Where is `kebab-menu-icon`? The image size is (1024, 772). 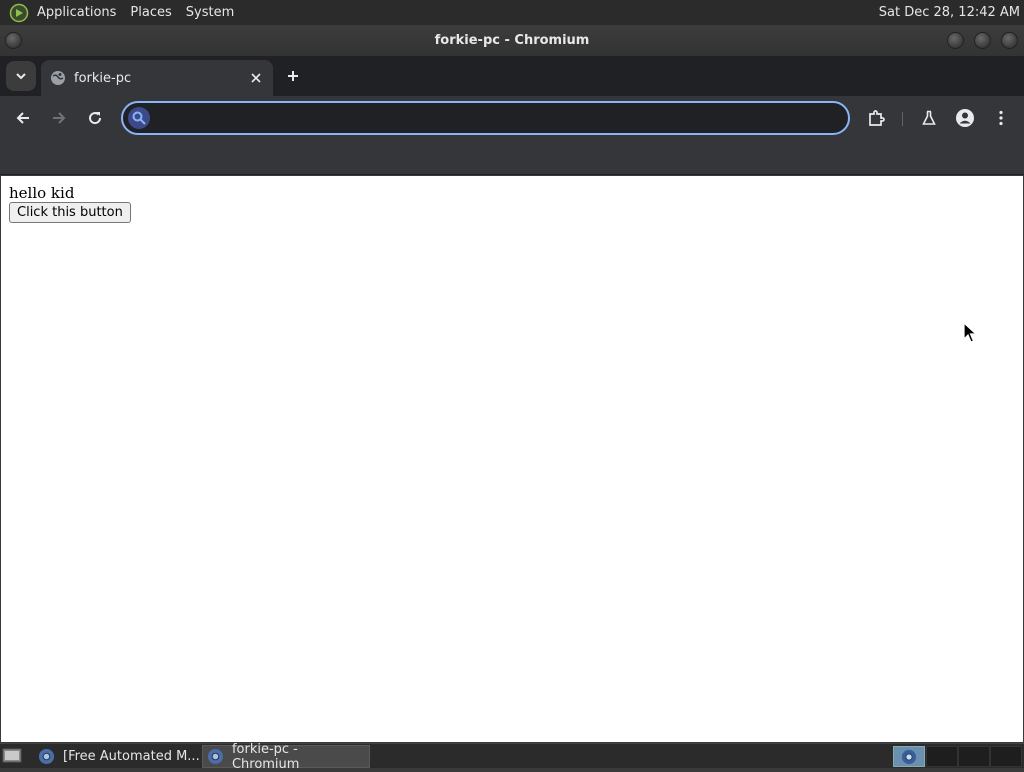
kebab-menu-icon is located at coordinates (1001, 118).